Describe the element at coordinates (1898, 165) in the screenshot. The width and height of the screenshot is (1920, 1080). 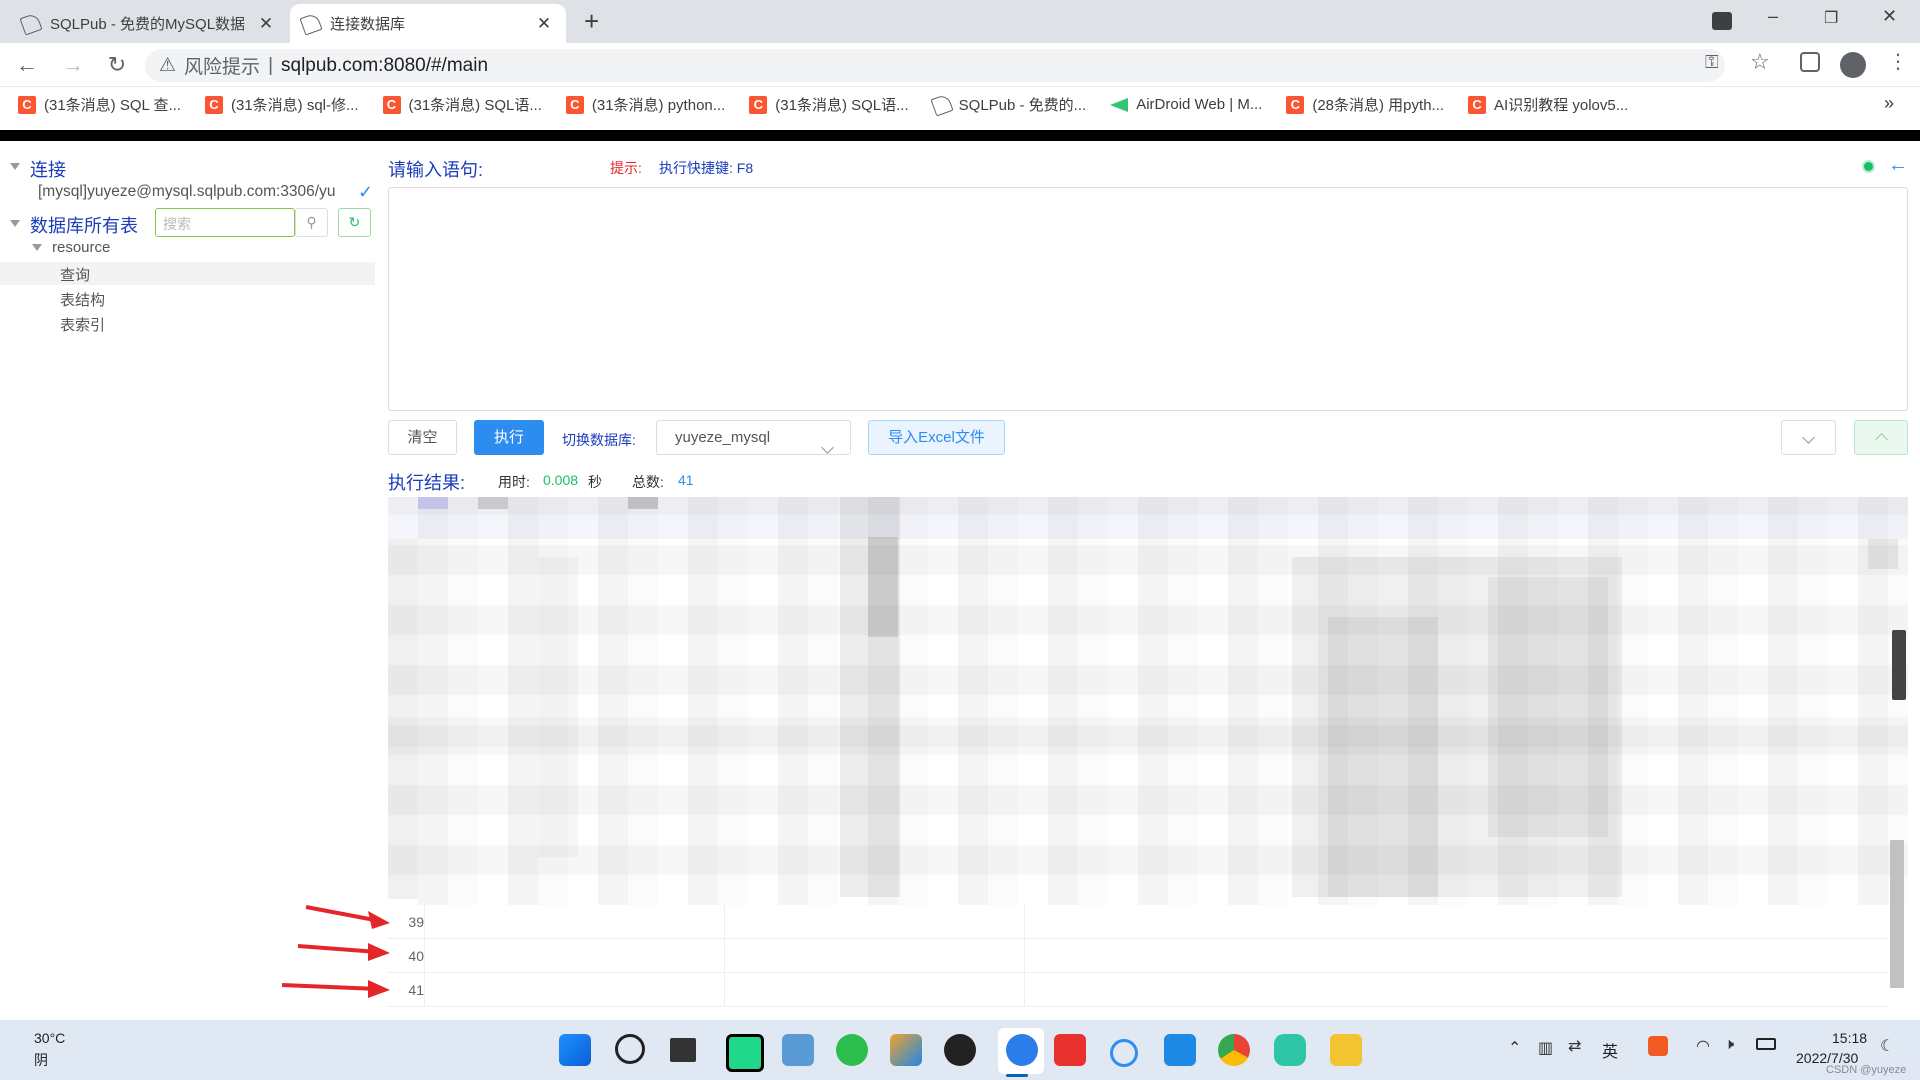
I see `collapse-arrow-icon: ←` at that location.